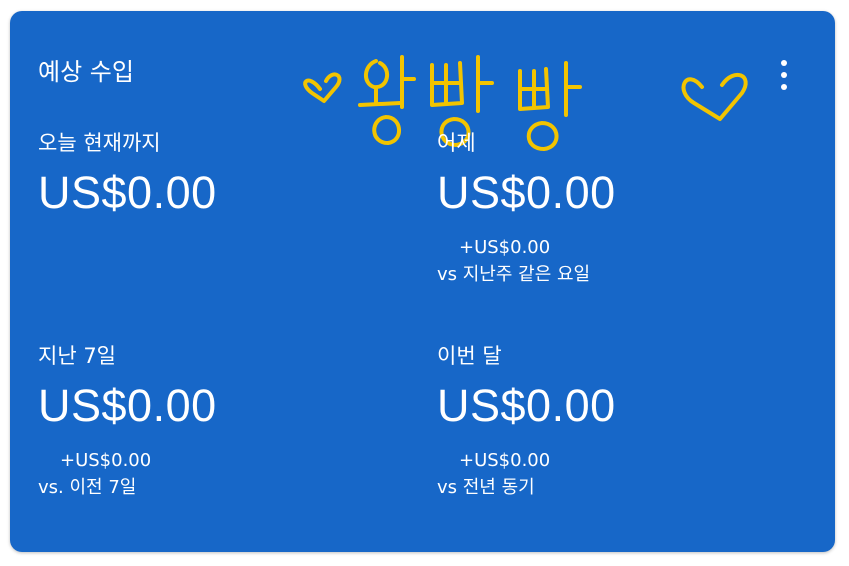 The width and height of the screenshot is (849, 566). What do you see at coordinates (514, 274) in the screenshot?
I see `metric-compare: vs 지난주 같은 요일` at bounding box center [514, 274].